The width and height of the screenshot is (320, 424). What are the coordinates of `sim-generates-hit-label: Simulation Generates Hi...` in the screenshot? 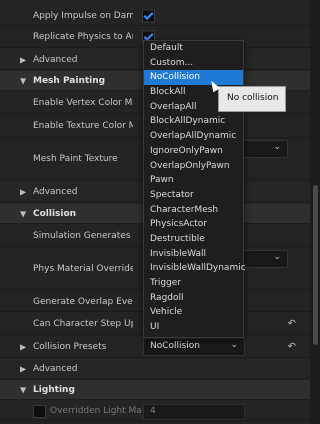 It's located at (83, 235).